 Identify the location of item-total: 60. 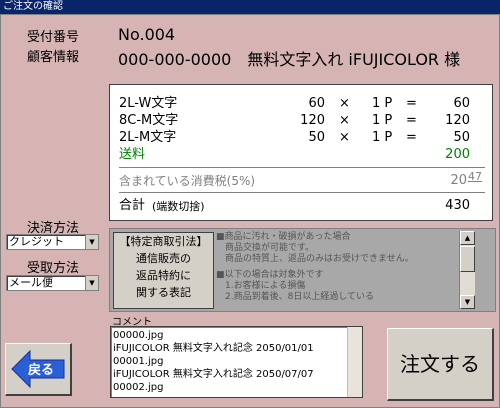
(461, 103).